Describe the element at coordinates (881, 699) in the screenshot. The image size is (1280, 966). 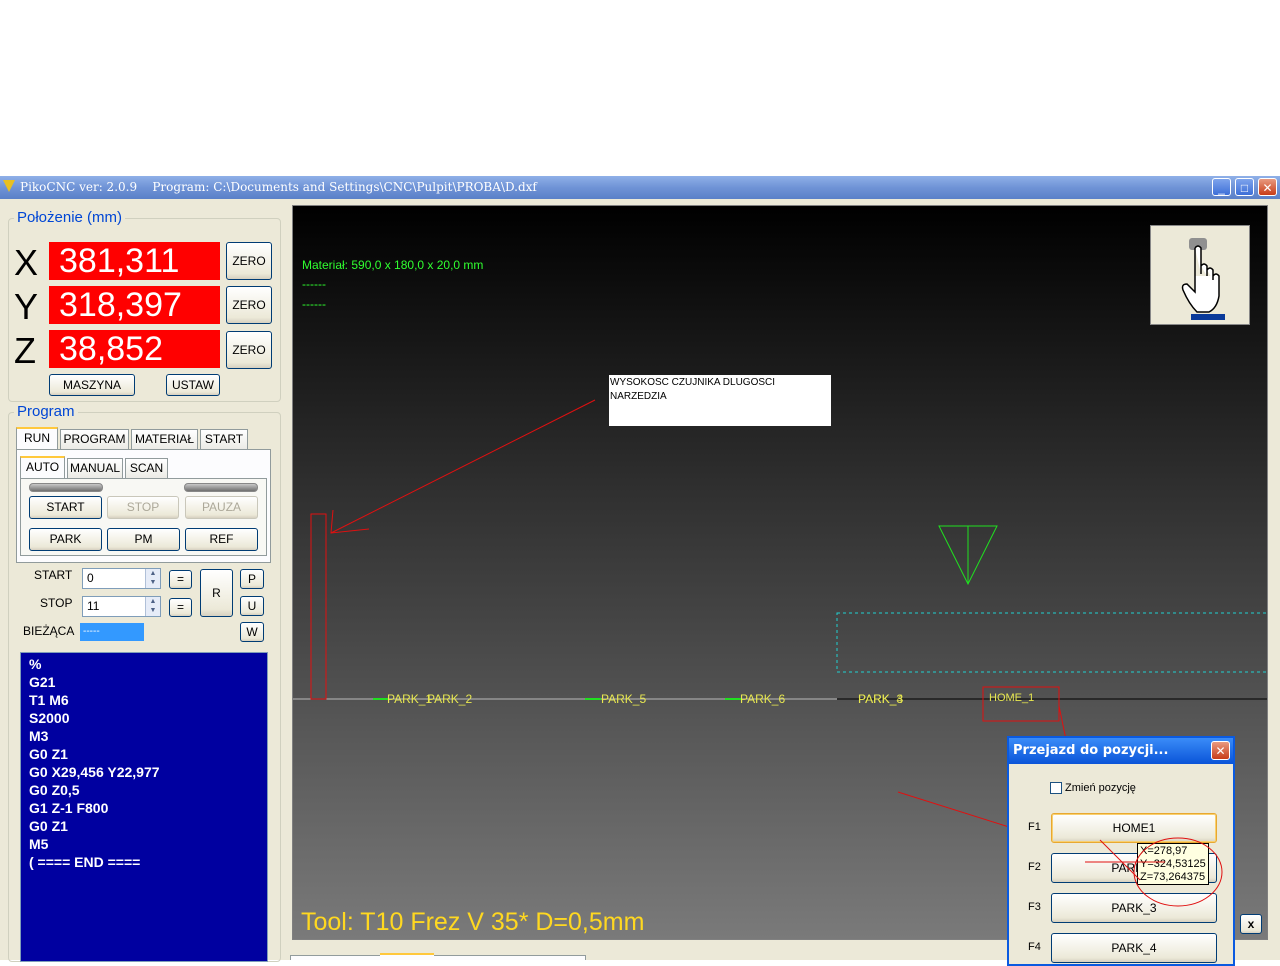
I see `park-label-4: PARK_4` at that location.